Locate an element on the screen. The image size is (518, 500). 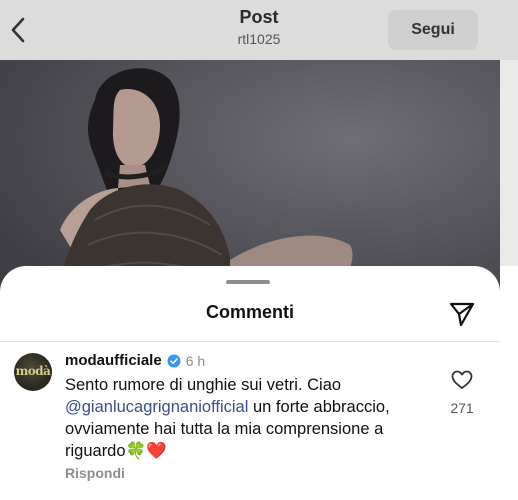
comment-meta: modaufficiale 6 h is located at coordinates (135, 360).